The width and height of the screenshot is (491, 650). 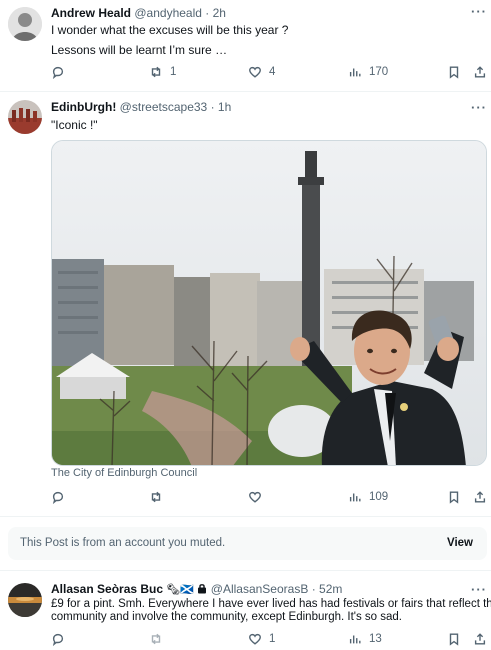 What do you see at coordinates (202, 590) in the screenshot?
I see `lock-icon` at bounding box center [202, 590].